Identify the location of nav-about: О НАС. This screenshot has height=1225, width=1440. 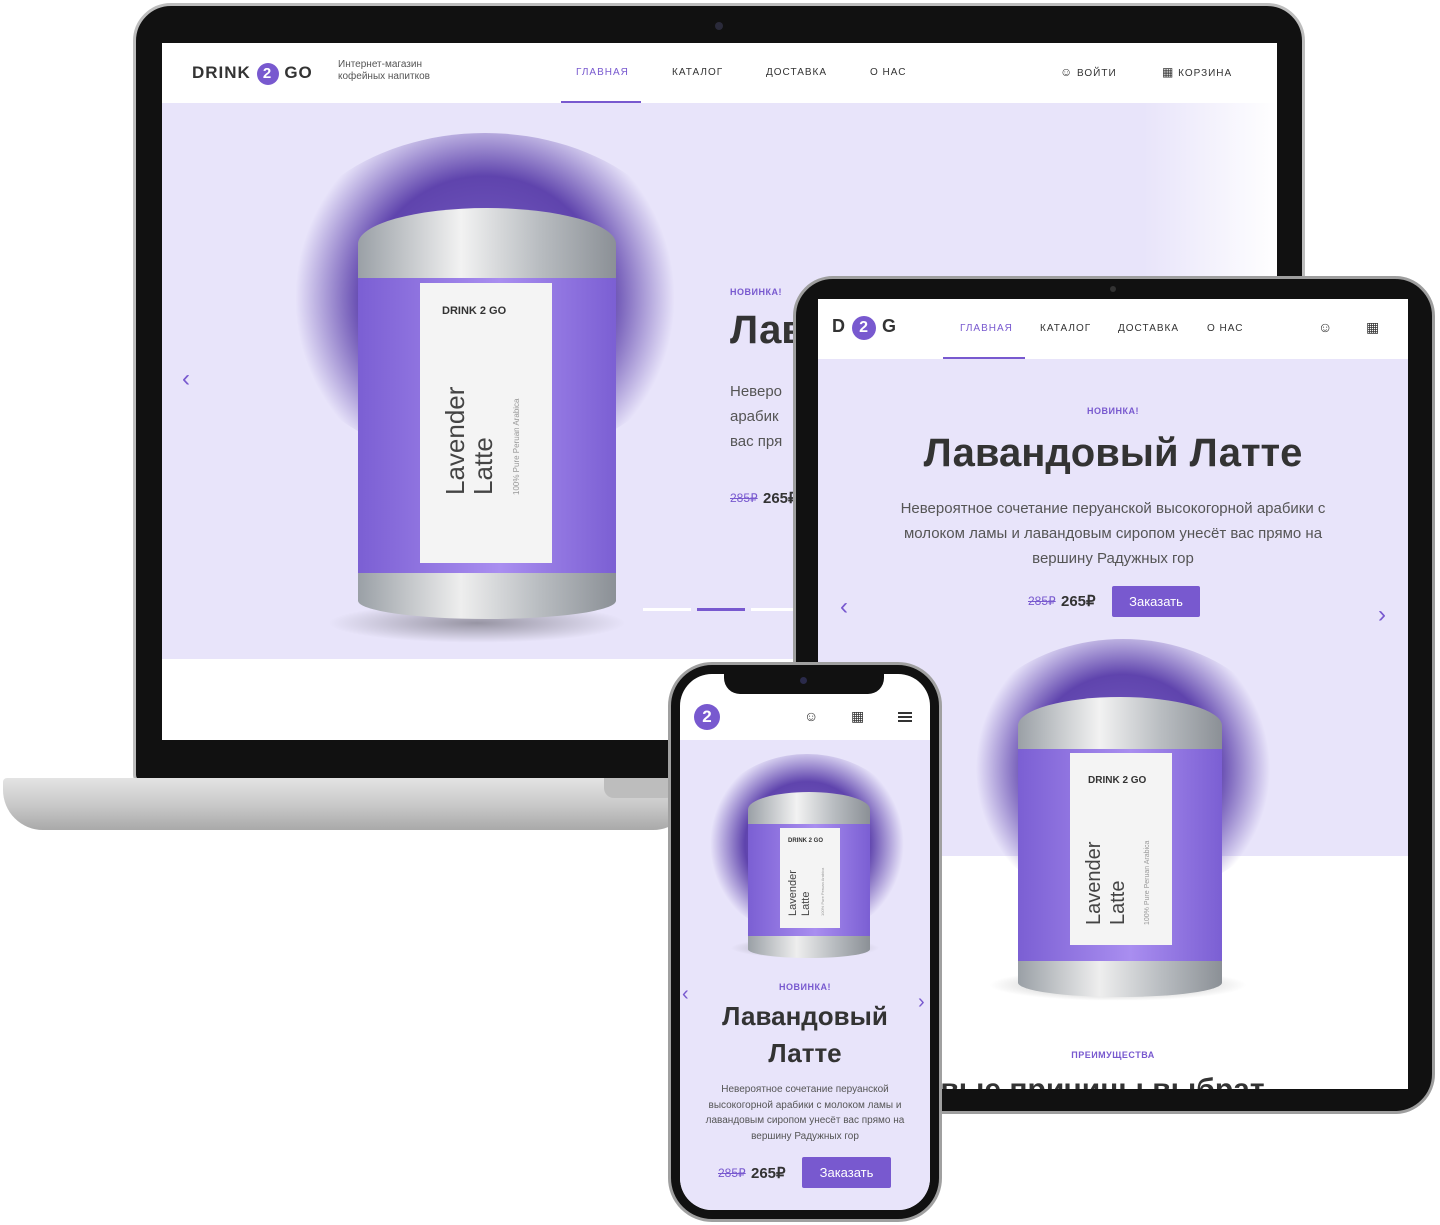
(888, 72).